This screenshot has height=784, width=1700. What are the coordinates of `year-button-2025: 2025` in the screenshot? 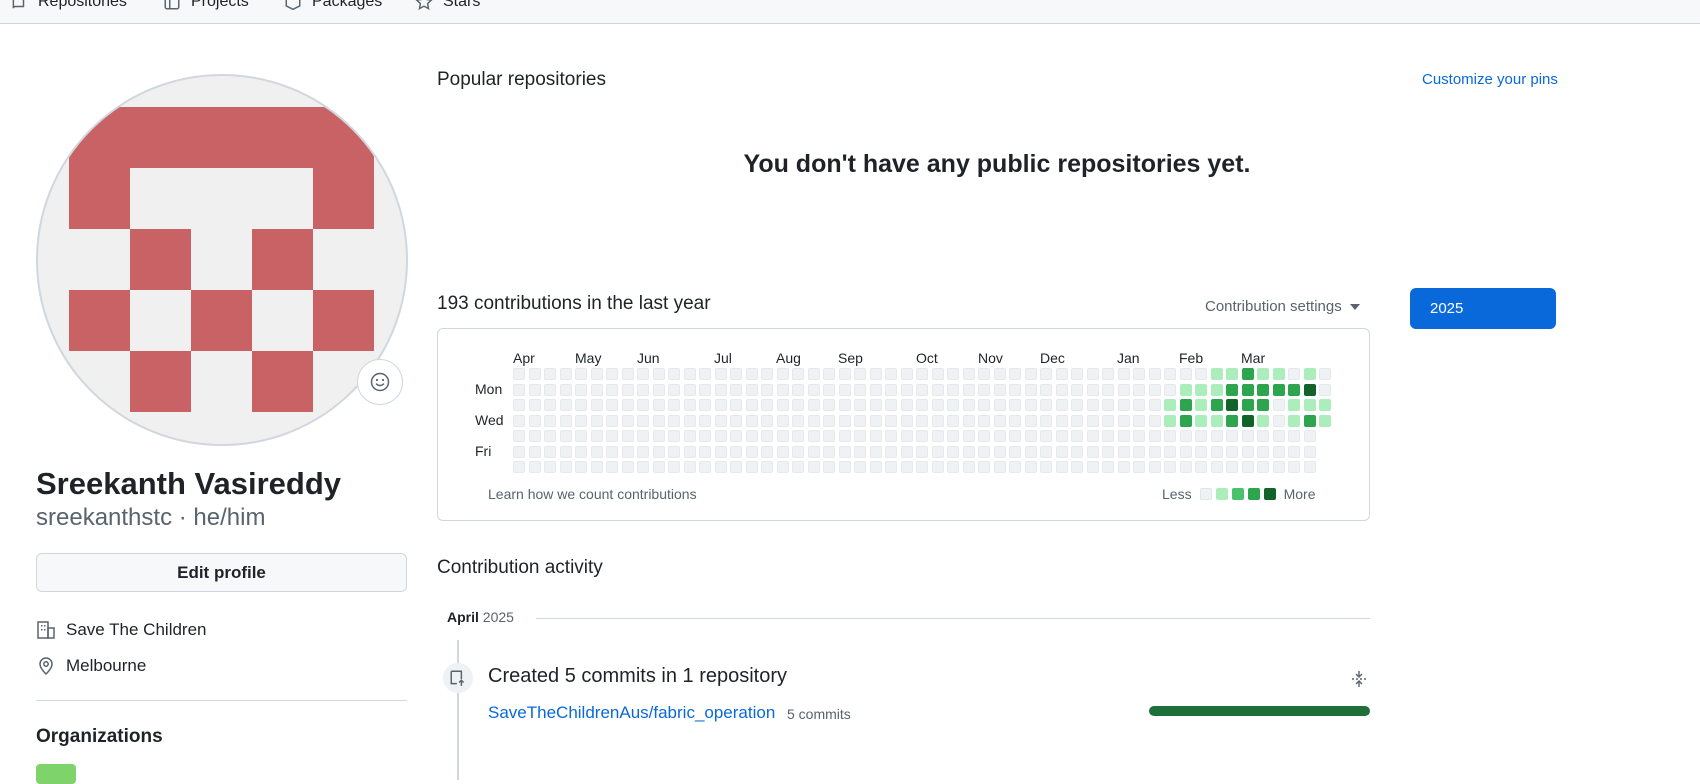 It's located at (1483, 308).